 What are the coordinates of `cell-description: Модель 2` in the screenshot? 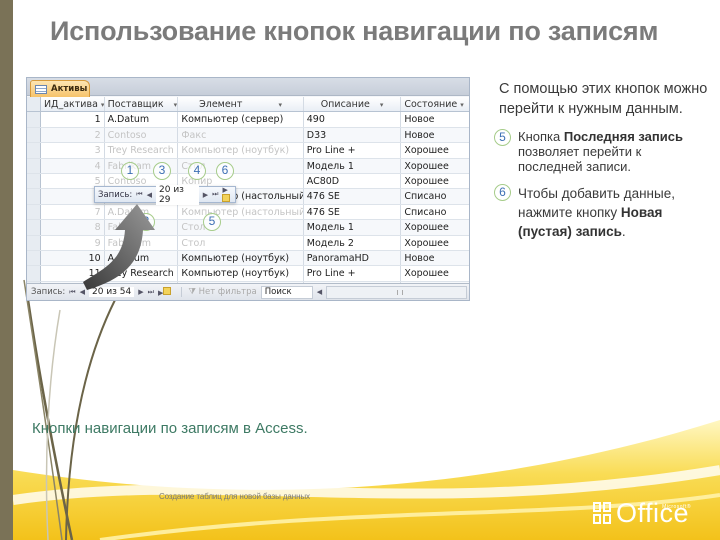 It's located at (353, 242).